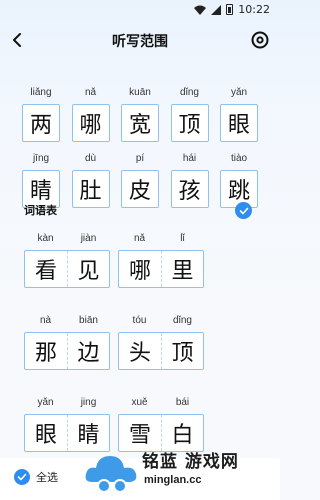 This screenshot has width=320, height=500. I want to click on section-checkbox, so click(243, 210).